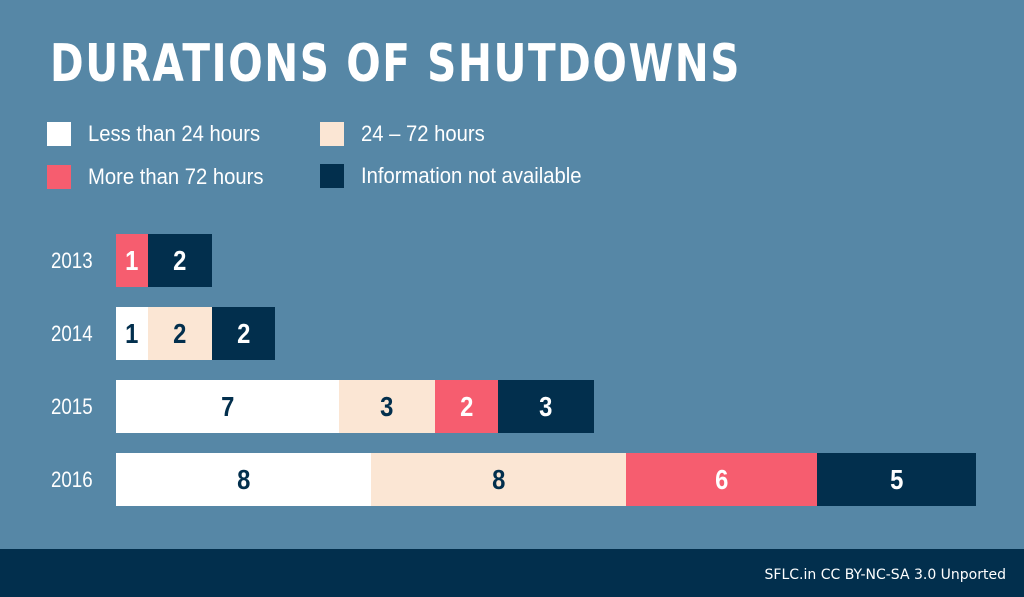  What do you see at coordinates (176, 176) in the screenshot?
I see `legend-label: More than 72 hours` at bounding box center [176, 176].